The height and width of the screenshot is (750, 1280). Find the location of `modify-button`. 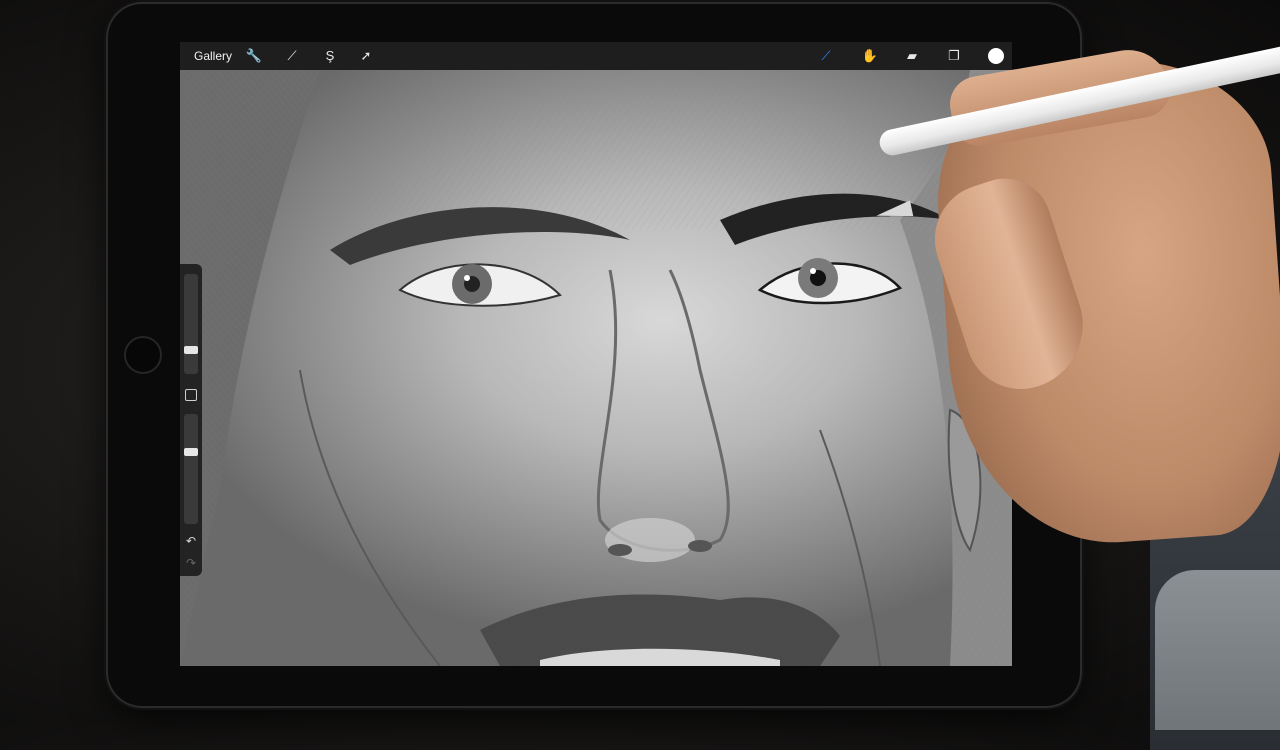

modify-button is located at coordinates (191, 395).